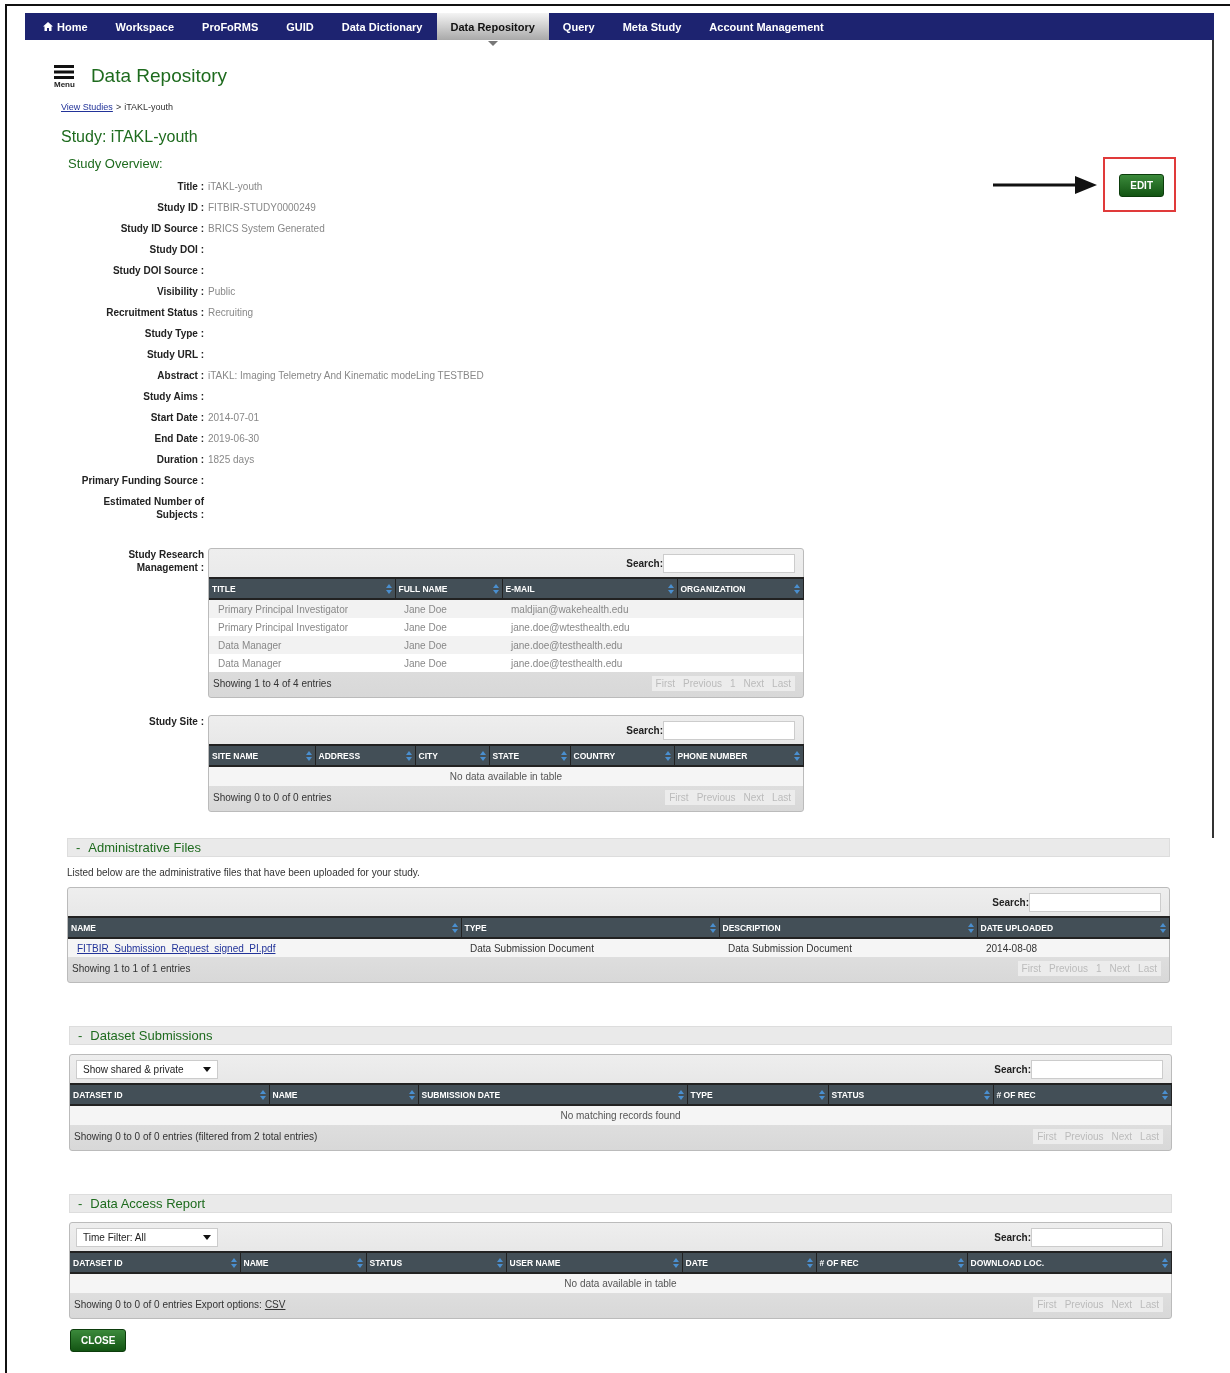  I want to click on nav-tab: GUID, so click(300, 26).